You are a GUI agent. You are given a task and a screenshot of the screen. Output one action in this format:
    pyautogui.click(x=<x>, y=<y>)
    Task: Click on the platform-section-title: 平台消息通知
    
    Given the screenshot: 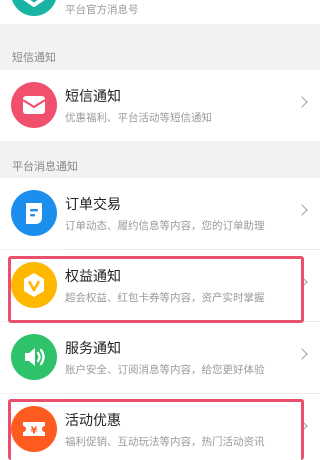 What is the action you would take?
    pyautogui.click(x=45, y=166)
    